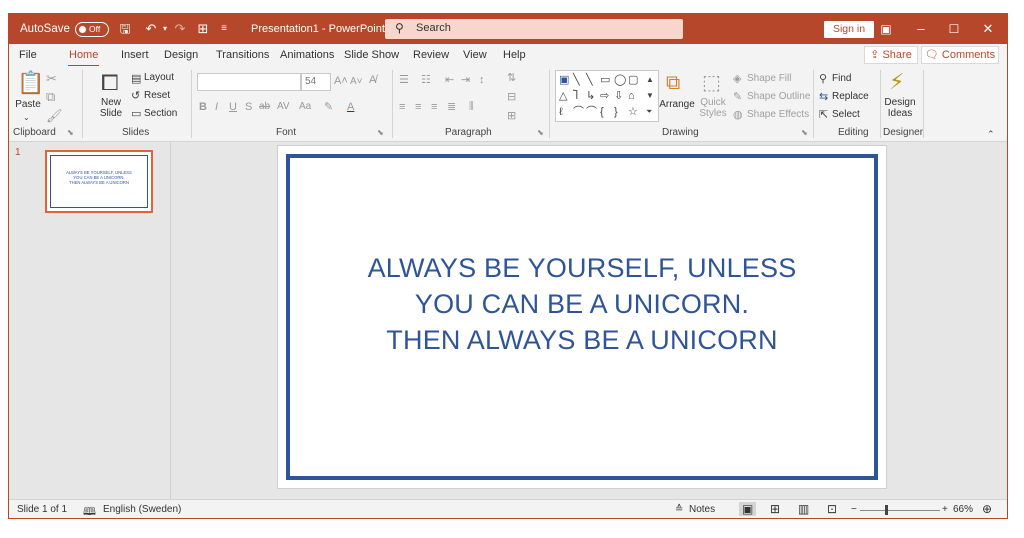  I want to click on shape-fill-button: Shape Fill, so click(769, 78).